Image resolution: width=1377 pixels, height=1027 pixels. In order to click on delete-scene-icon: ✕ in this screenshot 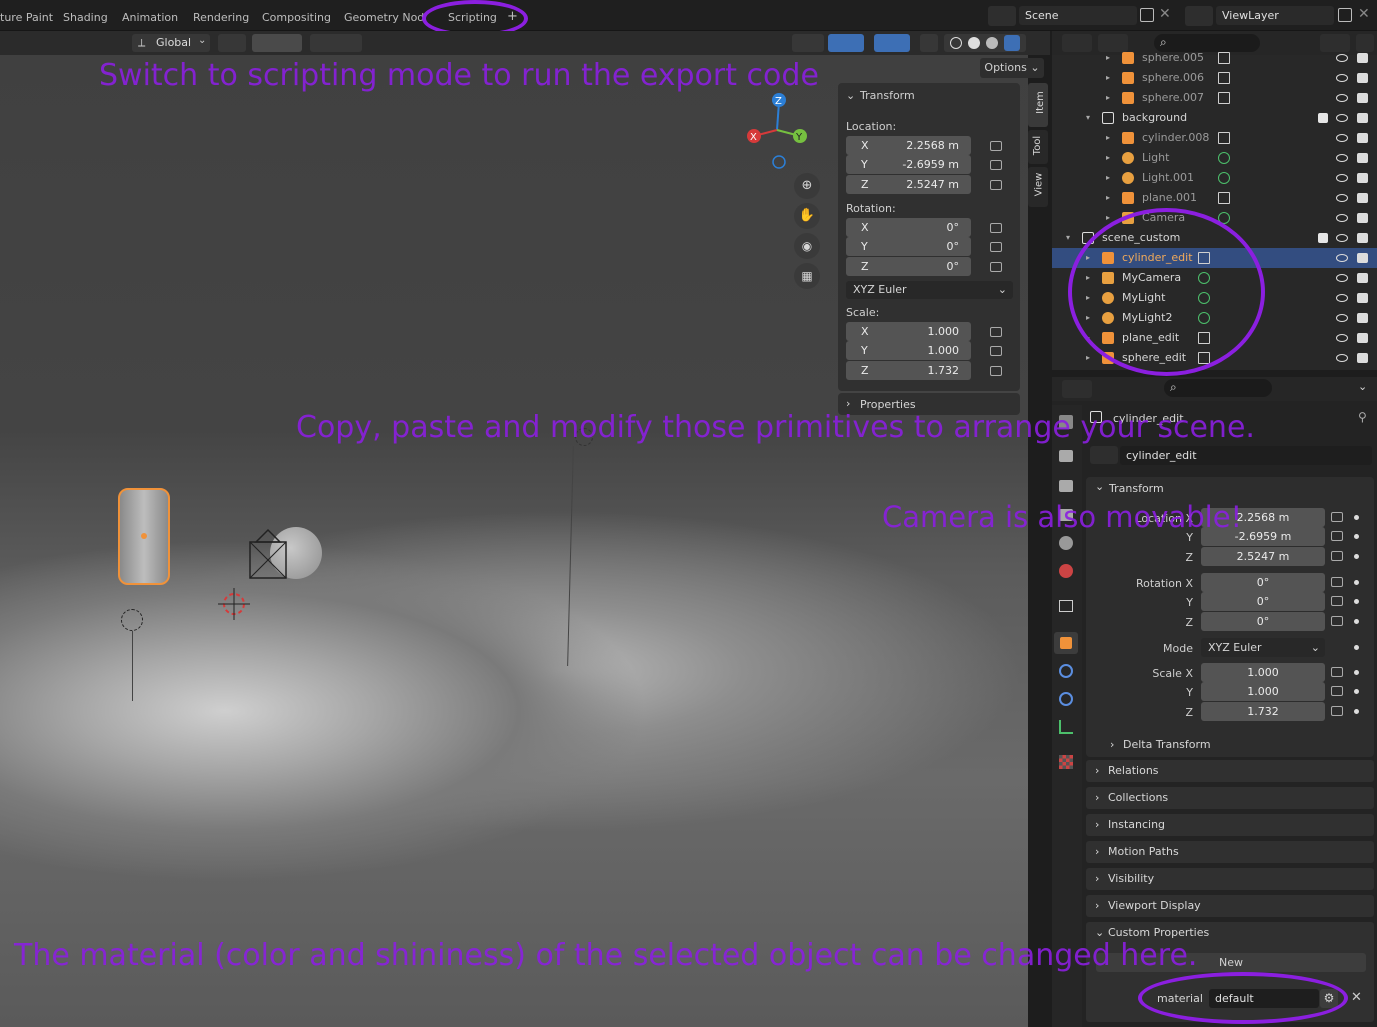, I will do `click(1165, 14)`.